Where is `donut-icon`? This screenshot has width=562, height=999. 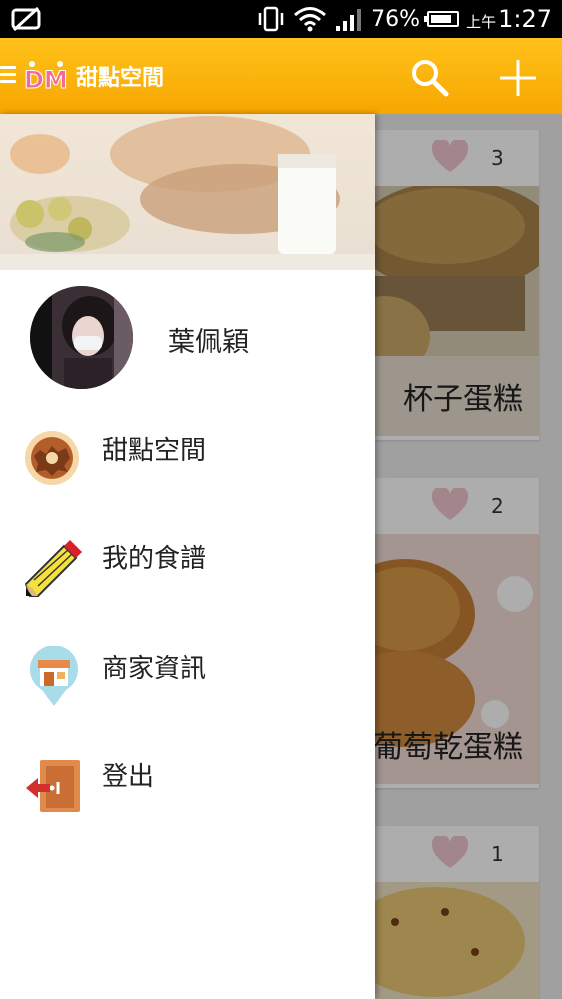
donut-icon is located at coordinates (52, 458).